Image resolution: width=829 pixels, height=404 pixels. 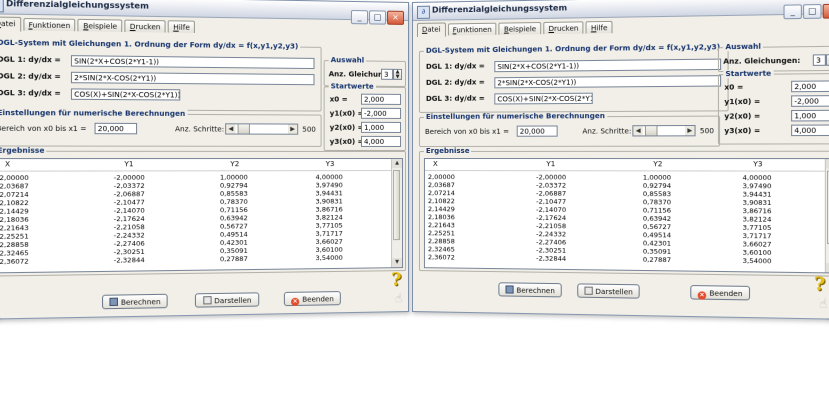 I want to click on window-controls: _□×, so click(x=805, y=10).